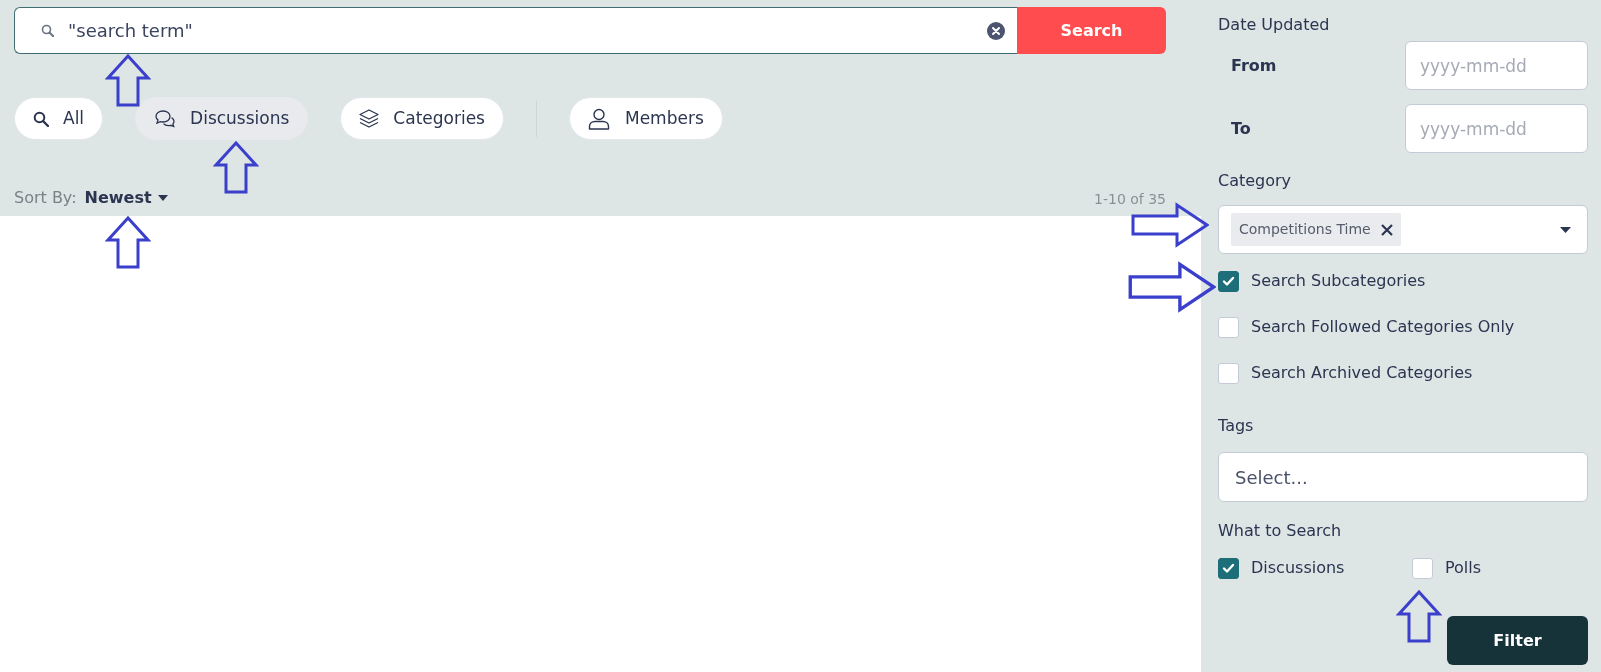  I want to click on category-select: Competitions Time, so click(1403, 229).